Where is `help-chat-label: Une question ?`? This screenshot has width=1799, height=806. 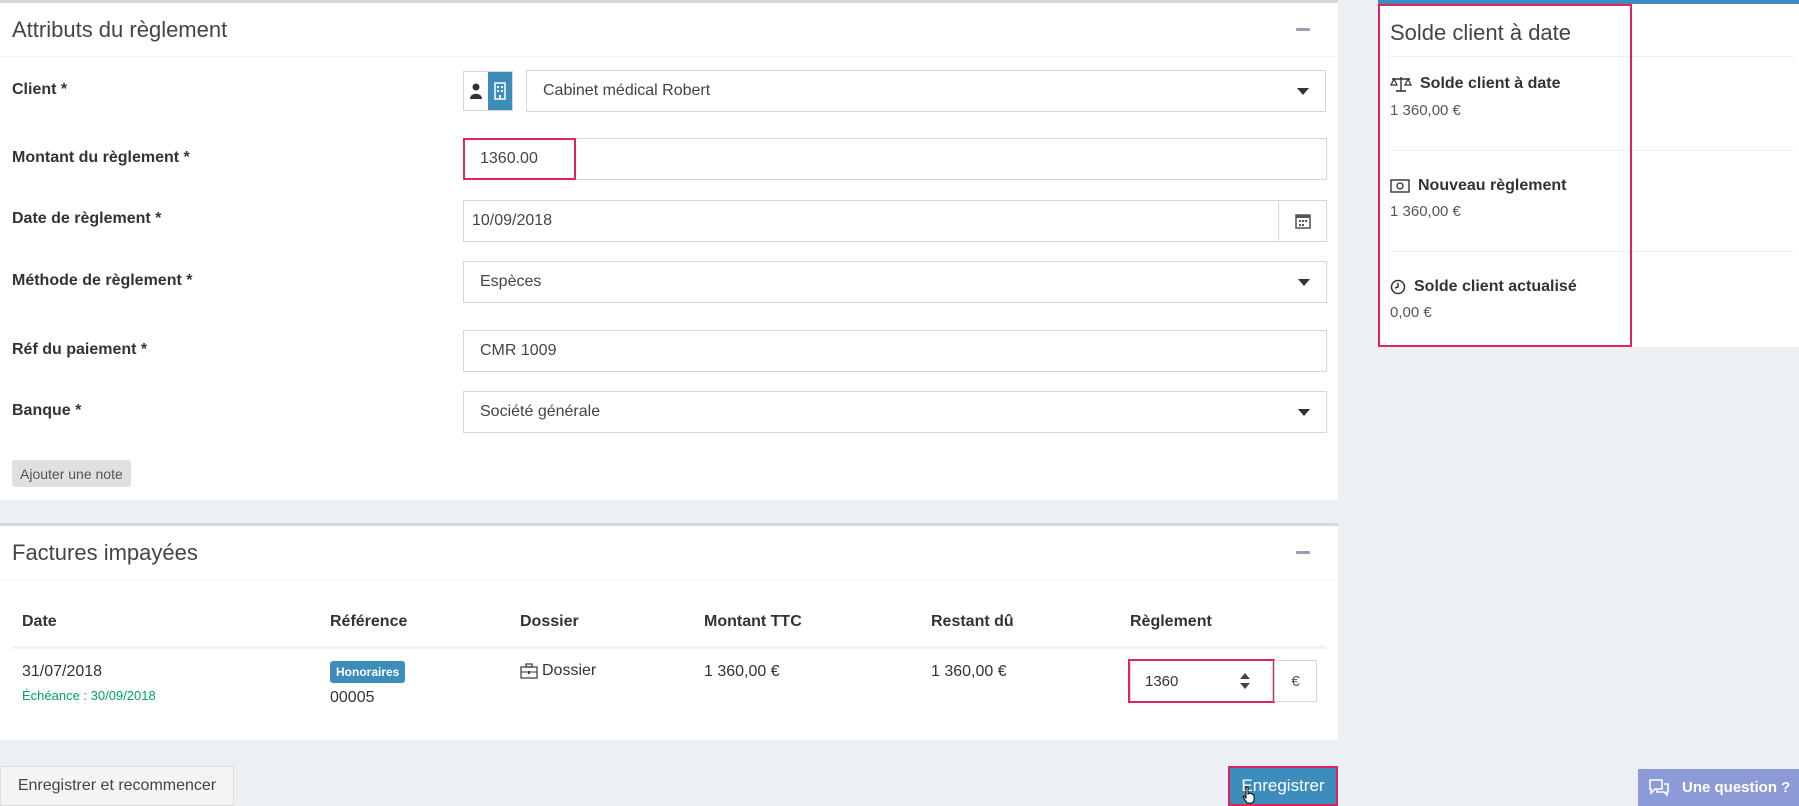
help-chat-label: Une question ? is located at coordinates (1736, 787).